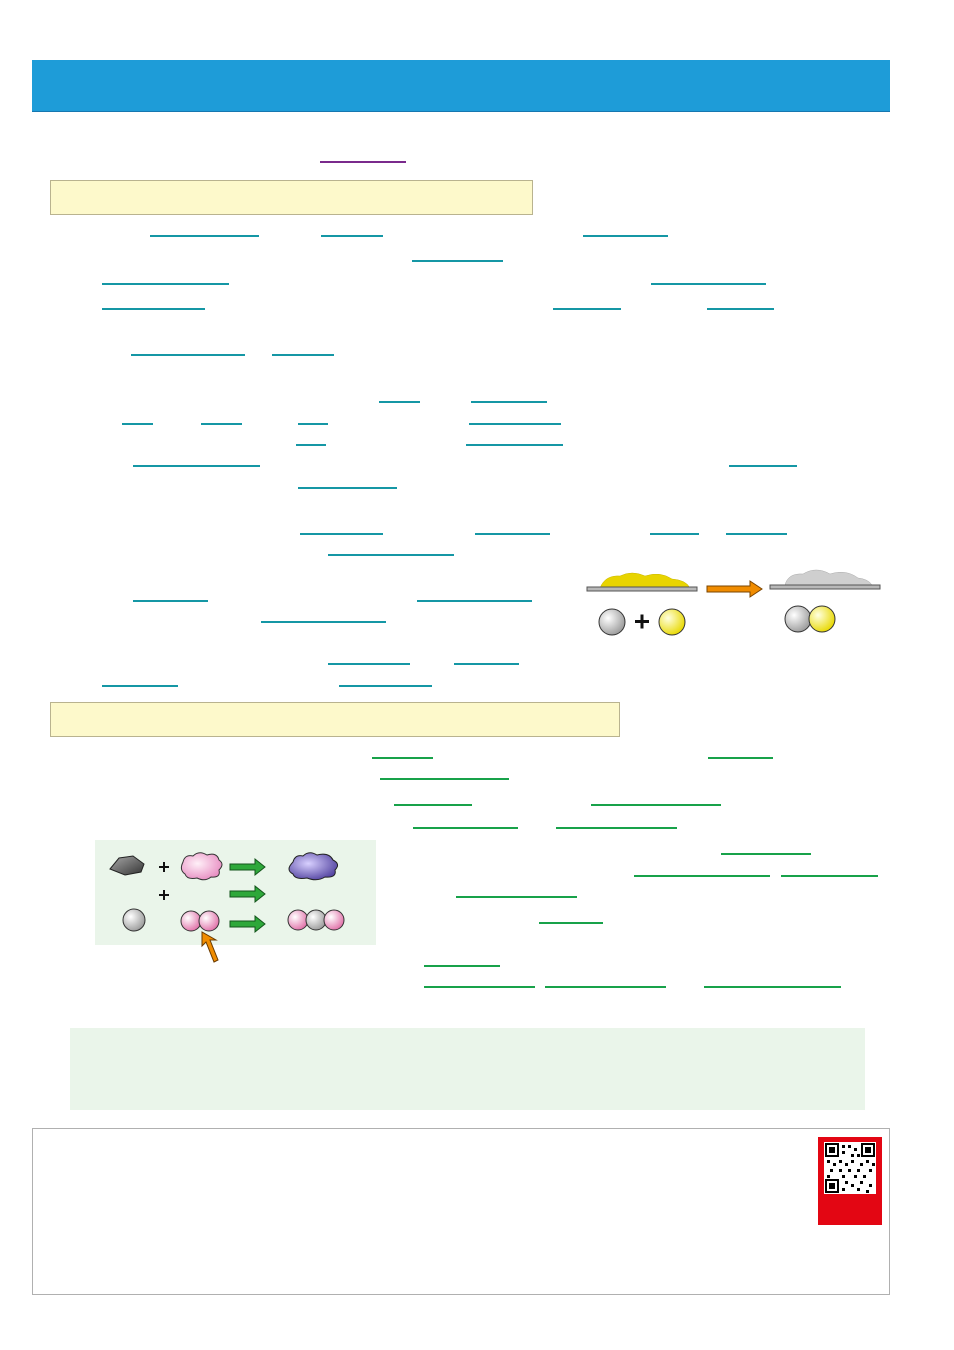 The width and height of the screenshot is (954, 1350). What do you see at coordinates (461, 1211) in the screenshot?
I see `footer-box` at bounding box center [461, 1211].